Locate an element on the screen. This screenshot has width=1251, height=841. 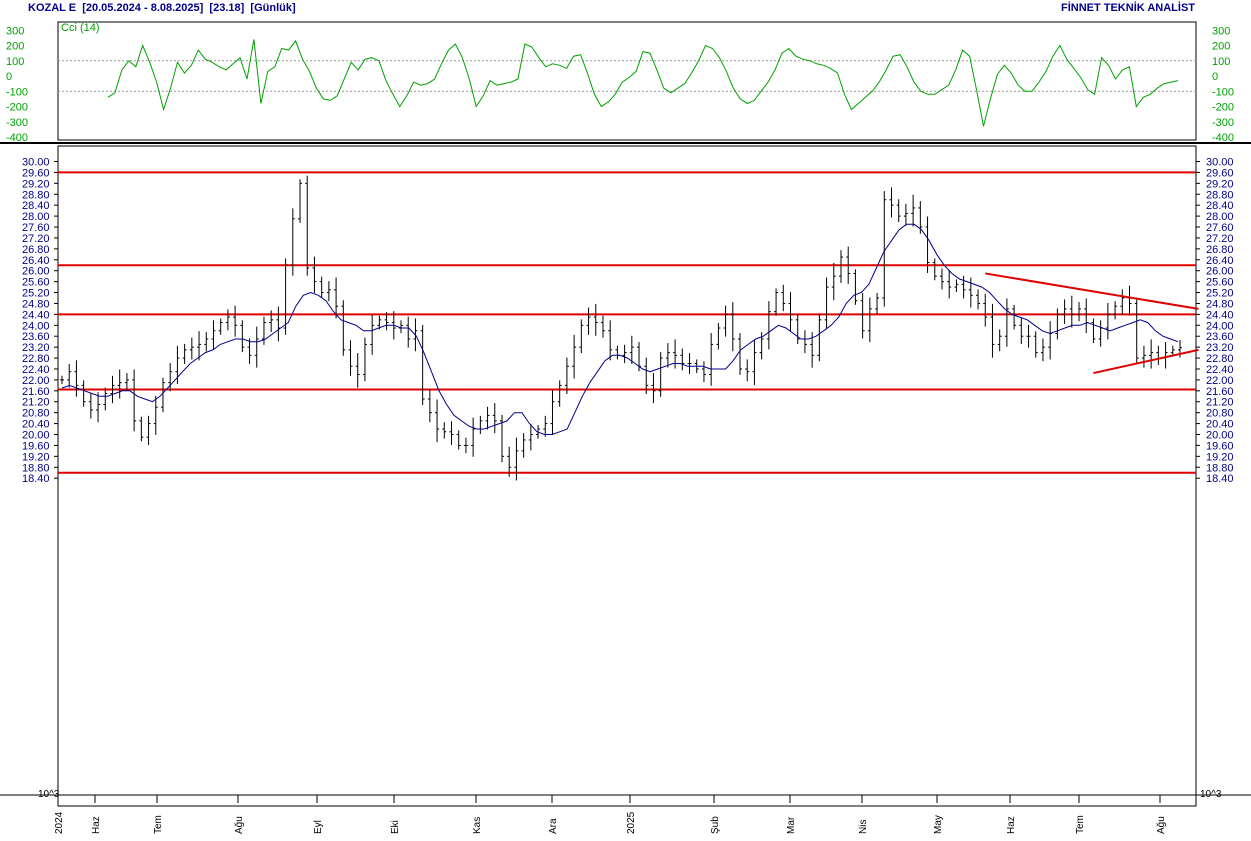
cci-line-group is located at coordinates (643, 83).